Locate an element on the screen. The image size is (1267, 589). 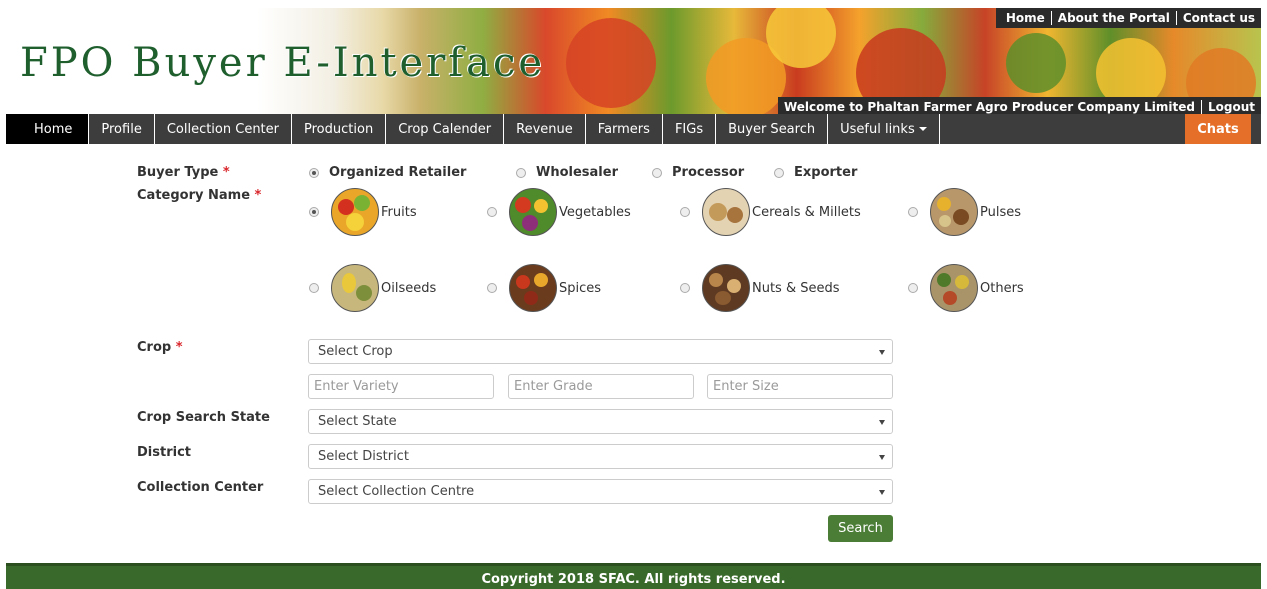
buyer-type-option-wholesaler: Wholesaler is located at coordinates (567, 172).